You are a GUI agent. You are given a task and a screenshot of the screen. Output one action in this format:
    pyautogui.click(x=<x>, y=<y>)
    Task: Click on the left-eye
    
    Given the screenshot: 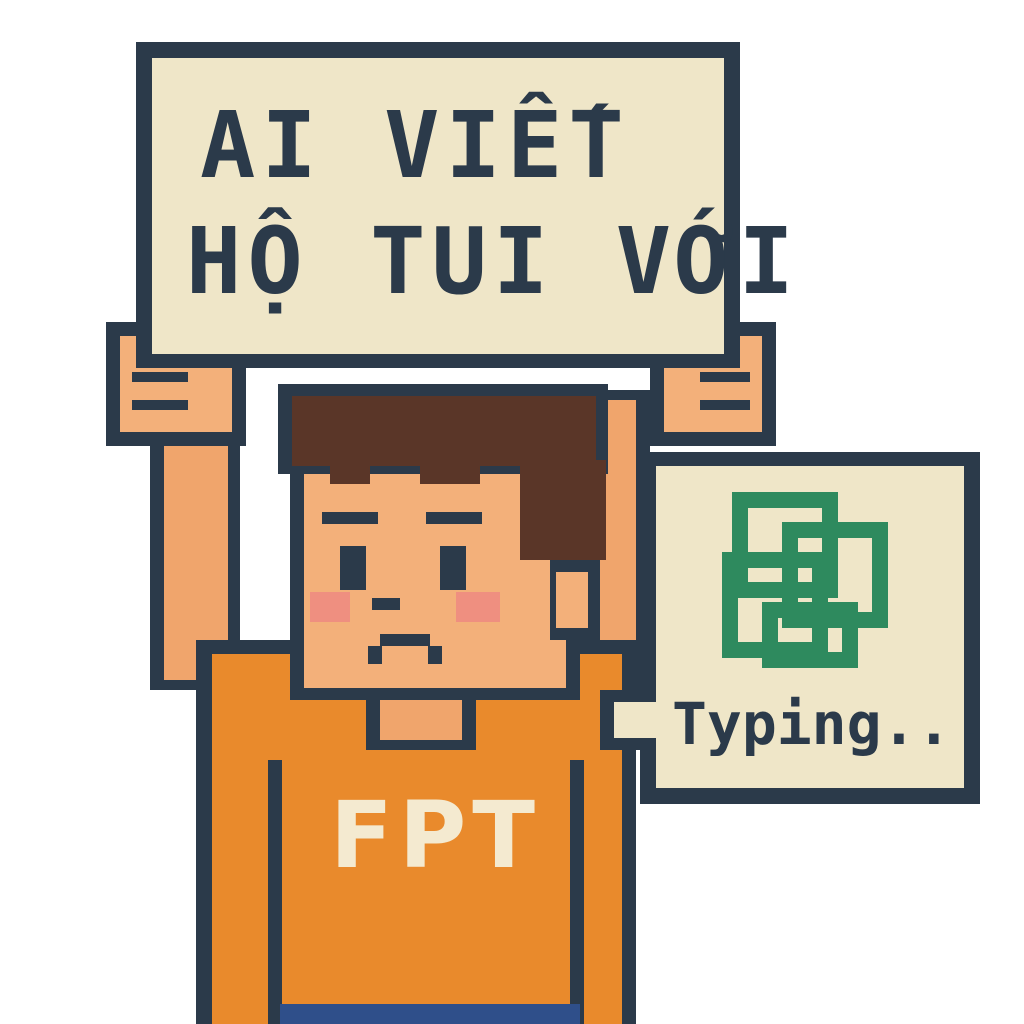 What is the action you would take?
    pyautogui.click(x=353, y=568)
    